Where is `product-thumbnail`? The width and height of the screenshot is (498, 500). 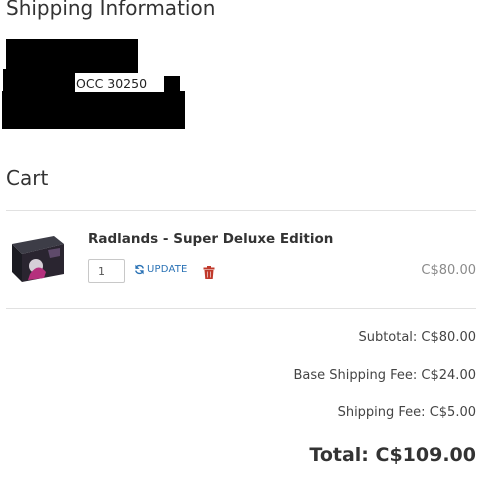 product-thumbnail is located at coordinates (37, 258).